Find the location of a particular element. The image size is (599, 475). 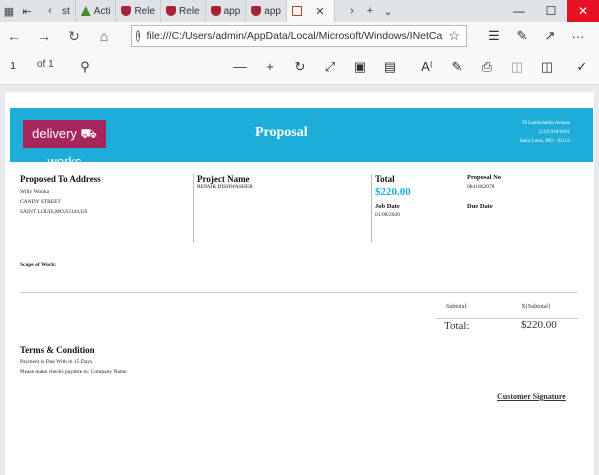

due-date-heading: Due Date is located at coordinates (480, 206).